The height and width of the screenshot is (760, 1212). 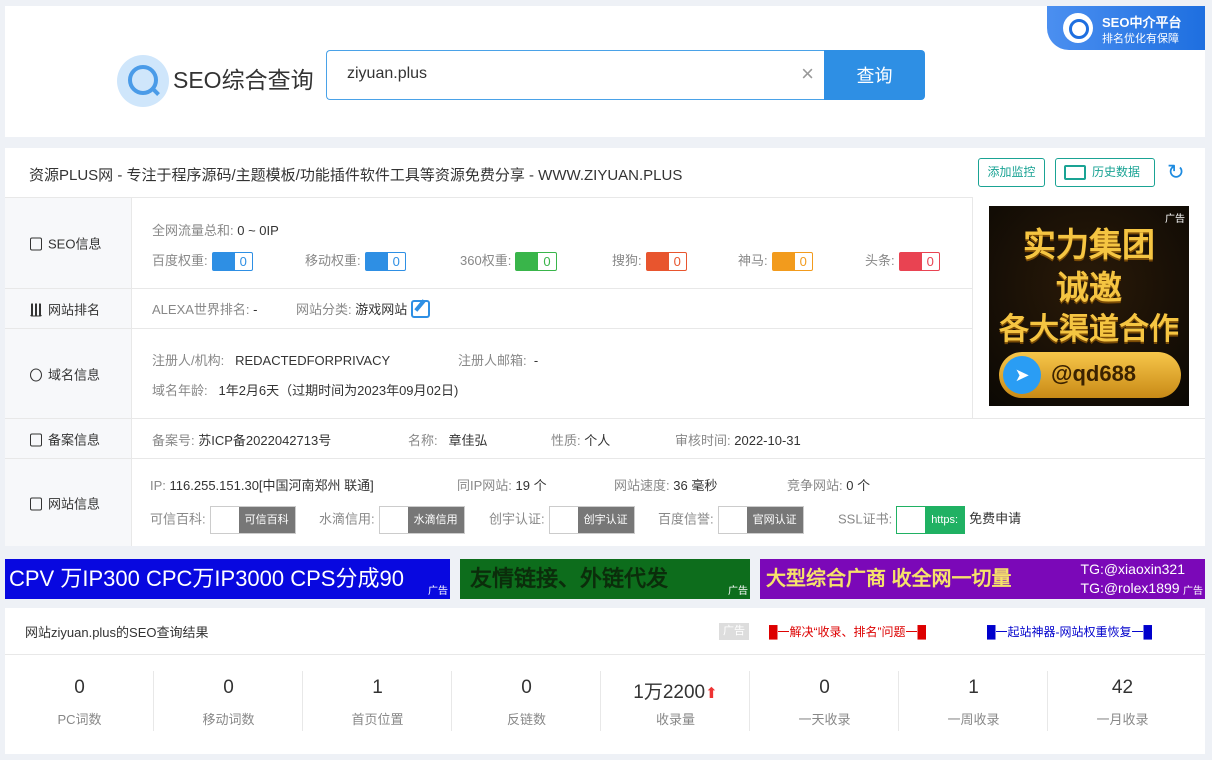 I want to click on 360-icon, so click(x=527, y=262).